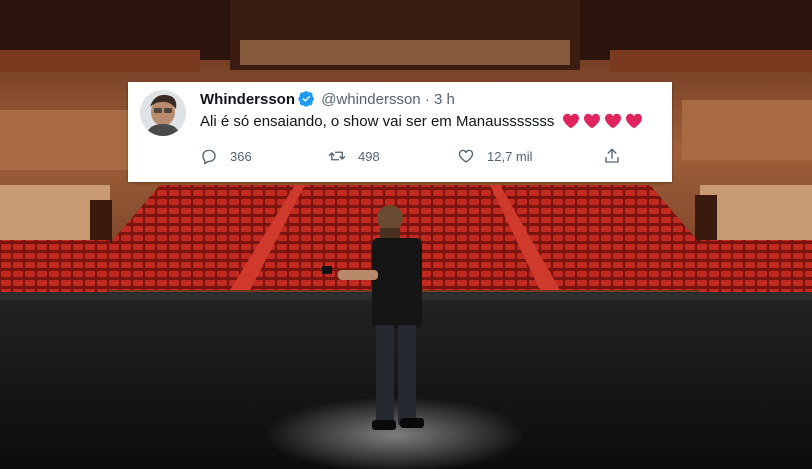 Image resolution: width=812 pixels, height=469 pixels. What do you see at coordinates (209, 157) in the screenshot?
I see `reply-icon` at bounding box center [209, 157].